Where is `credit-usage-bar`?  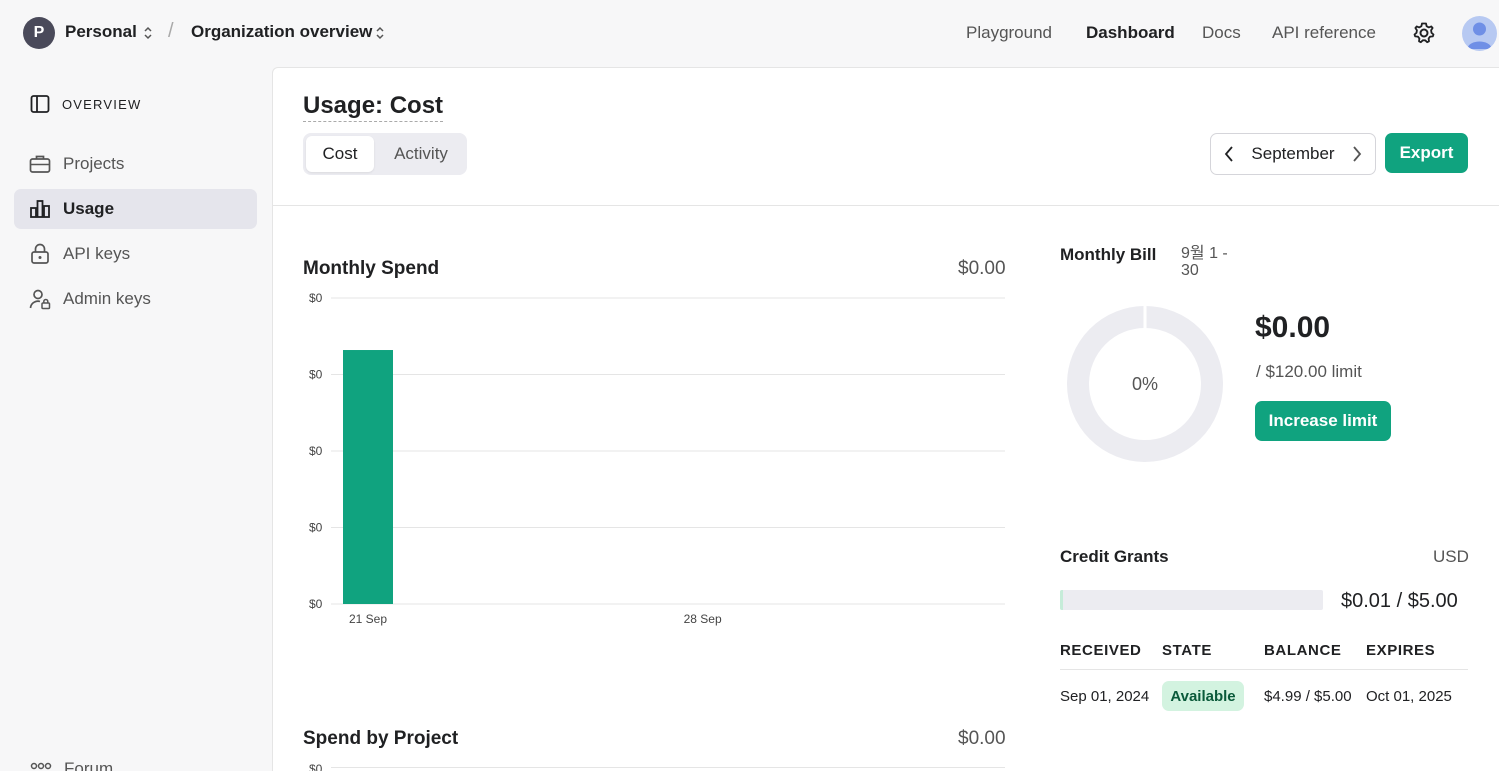
credit-usage-bar is located at coordinates (1191, 600).